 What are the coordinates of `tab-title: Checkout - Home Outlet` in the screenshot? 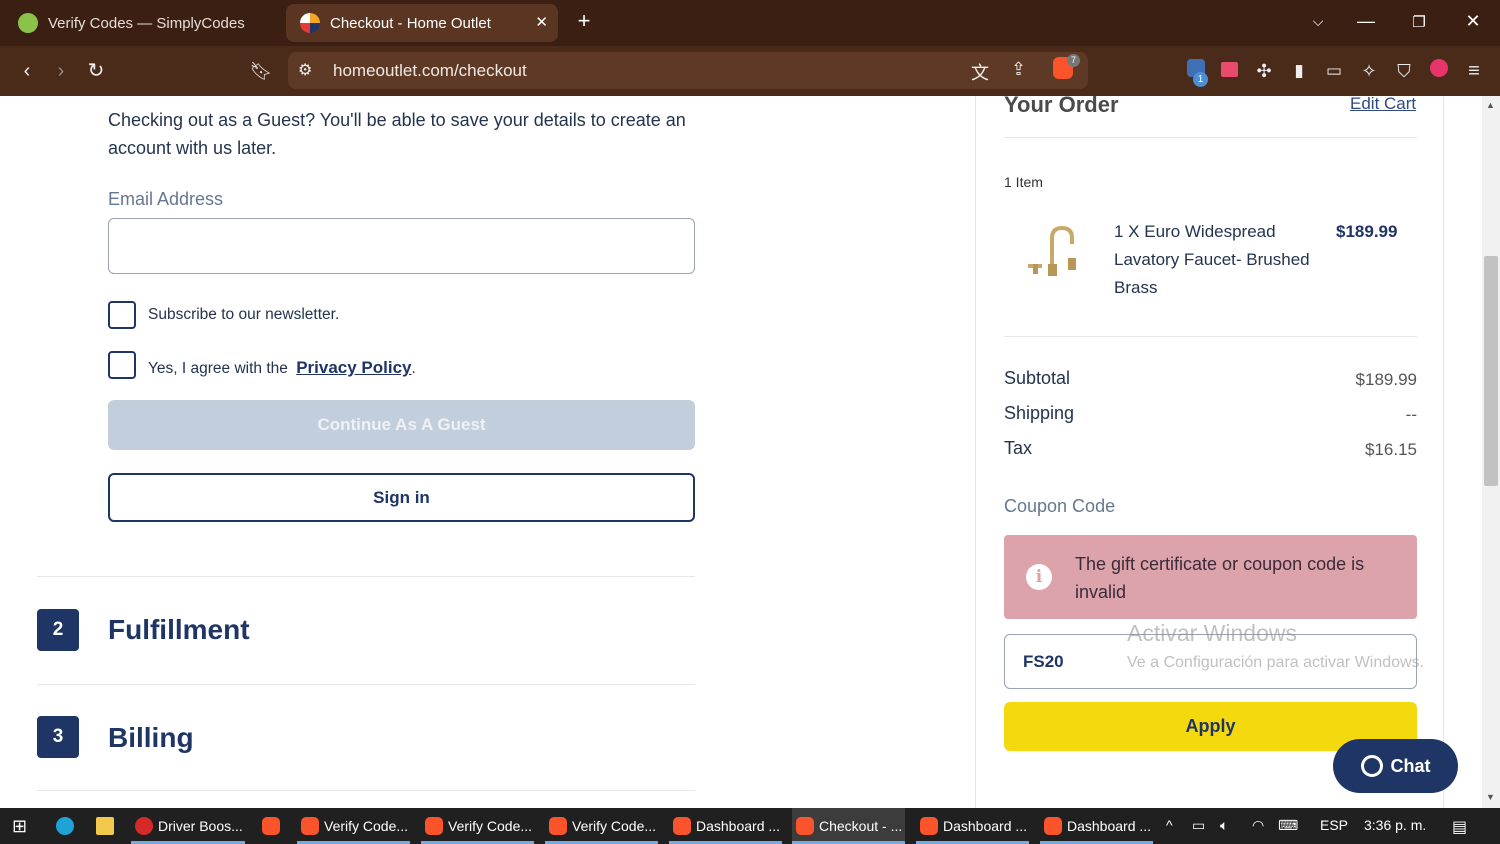 It's located at (410, 23).